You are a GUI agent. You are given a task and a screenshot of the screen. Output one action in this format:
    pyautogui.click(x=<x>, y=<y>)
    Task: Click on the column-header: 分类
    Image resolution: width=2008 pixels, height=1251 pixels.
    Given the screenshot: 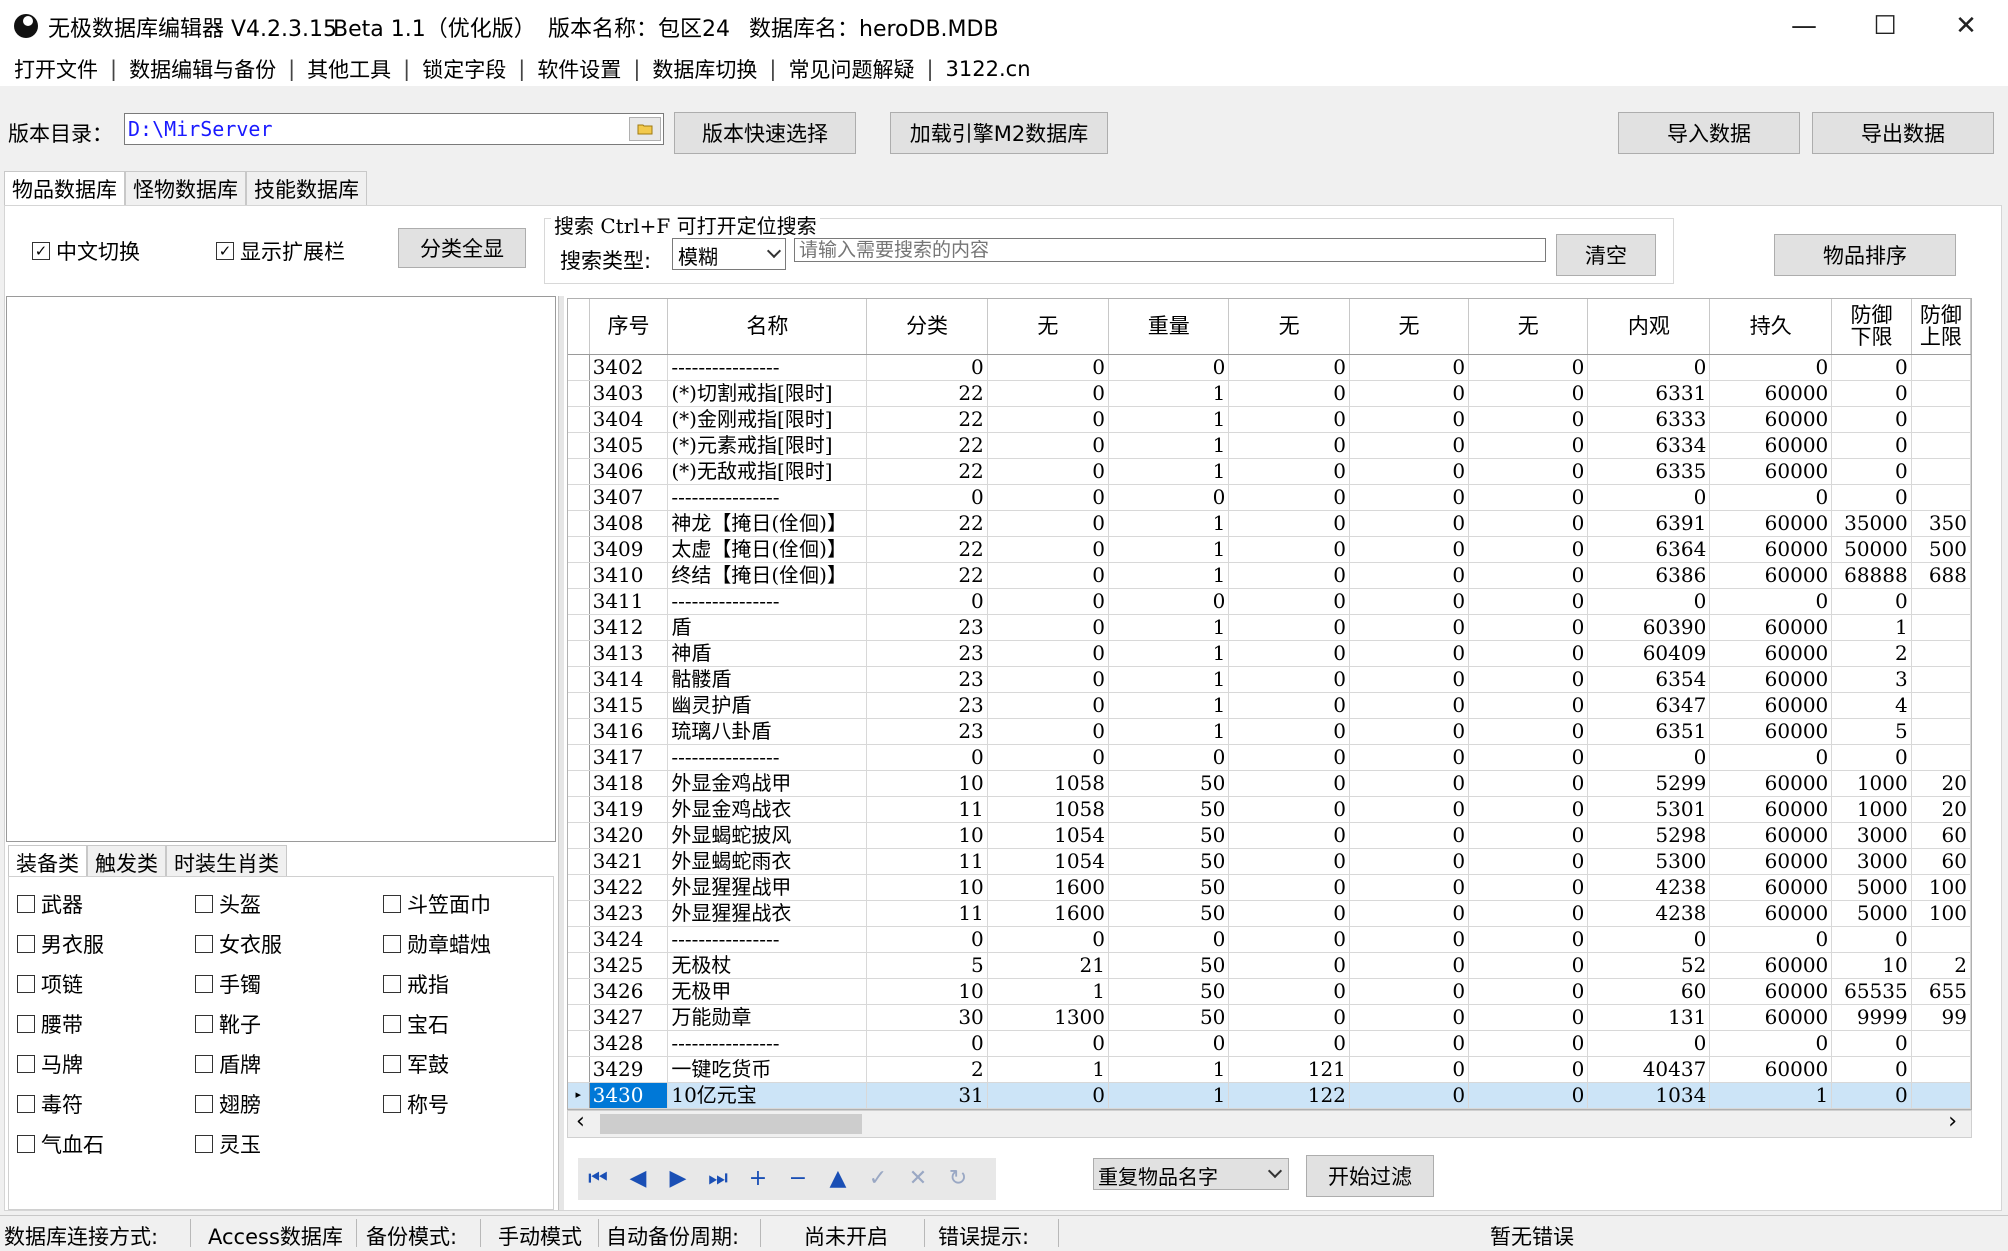 What is the action you would take?
    pyautogui.click(x=927, y=327)
    